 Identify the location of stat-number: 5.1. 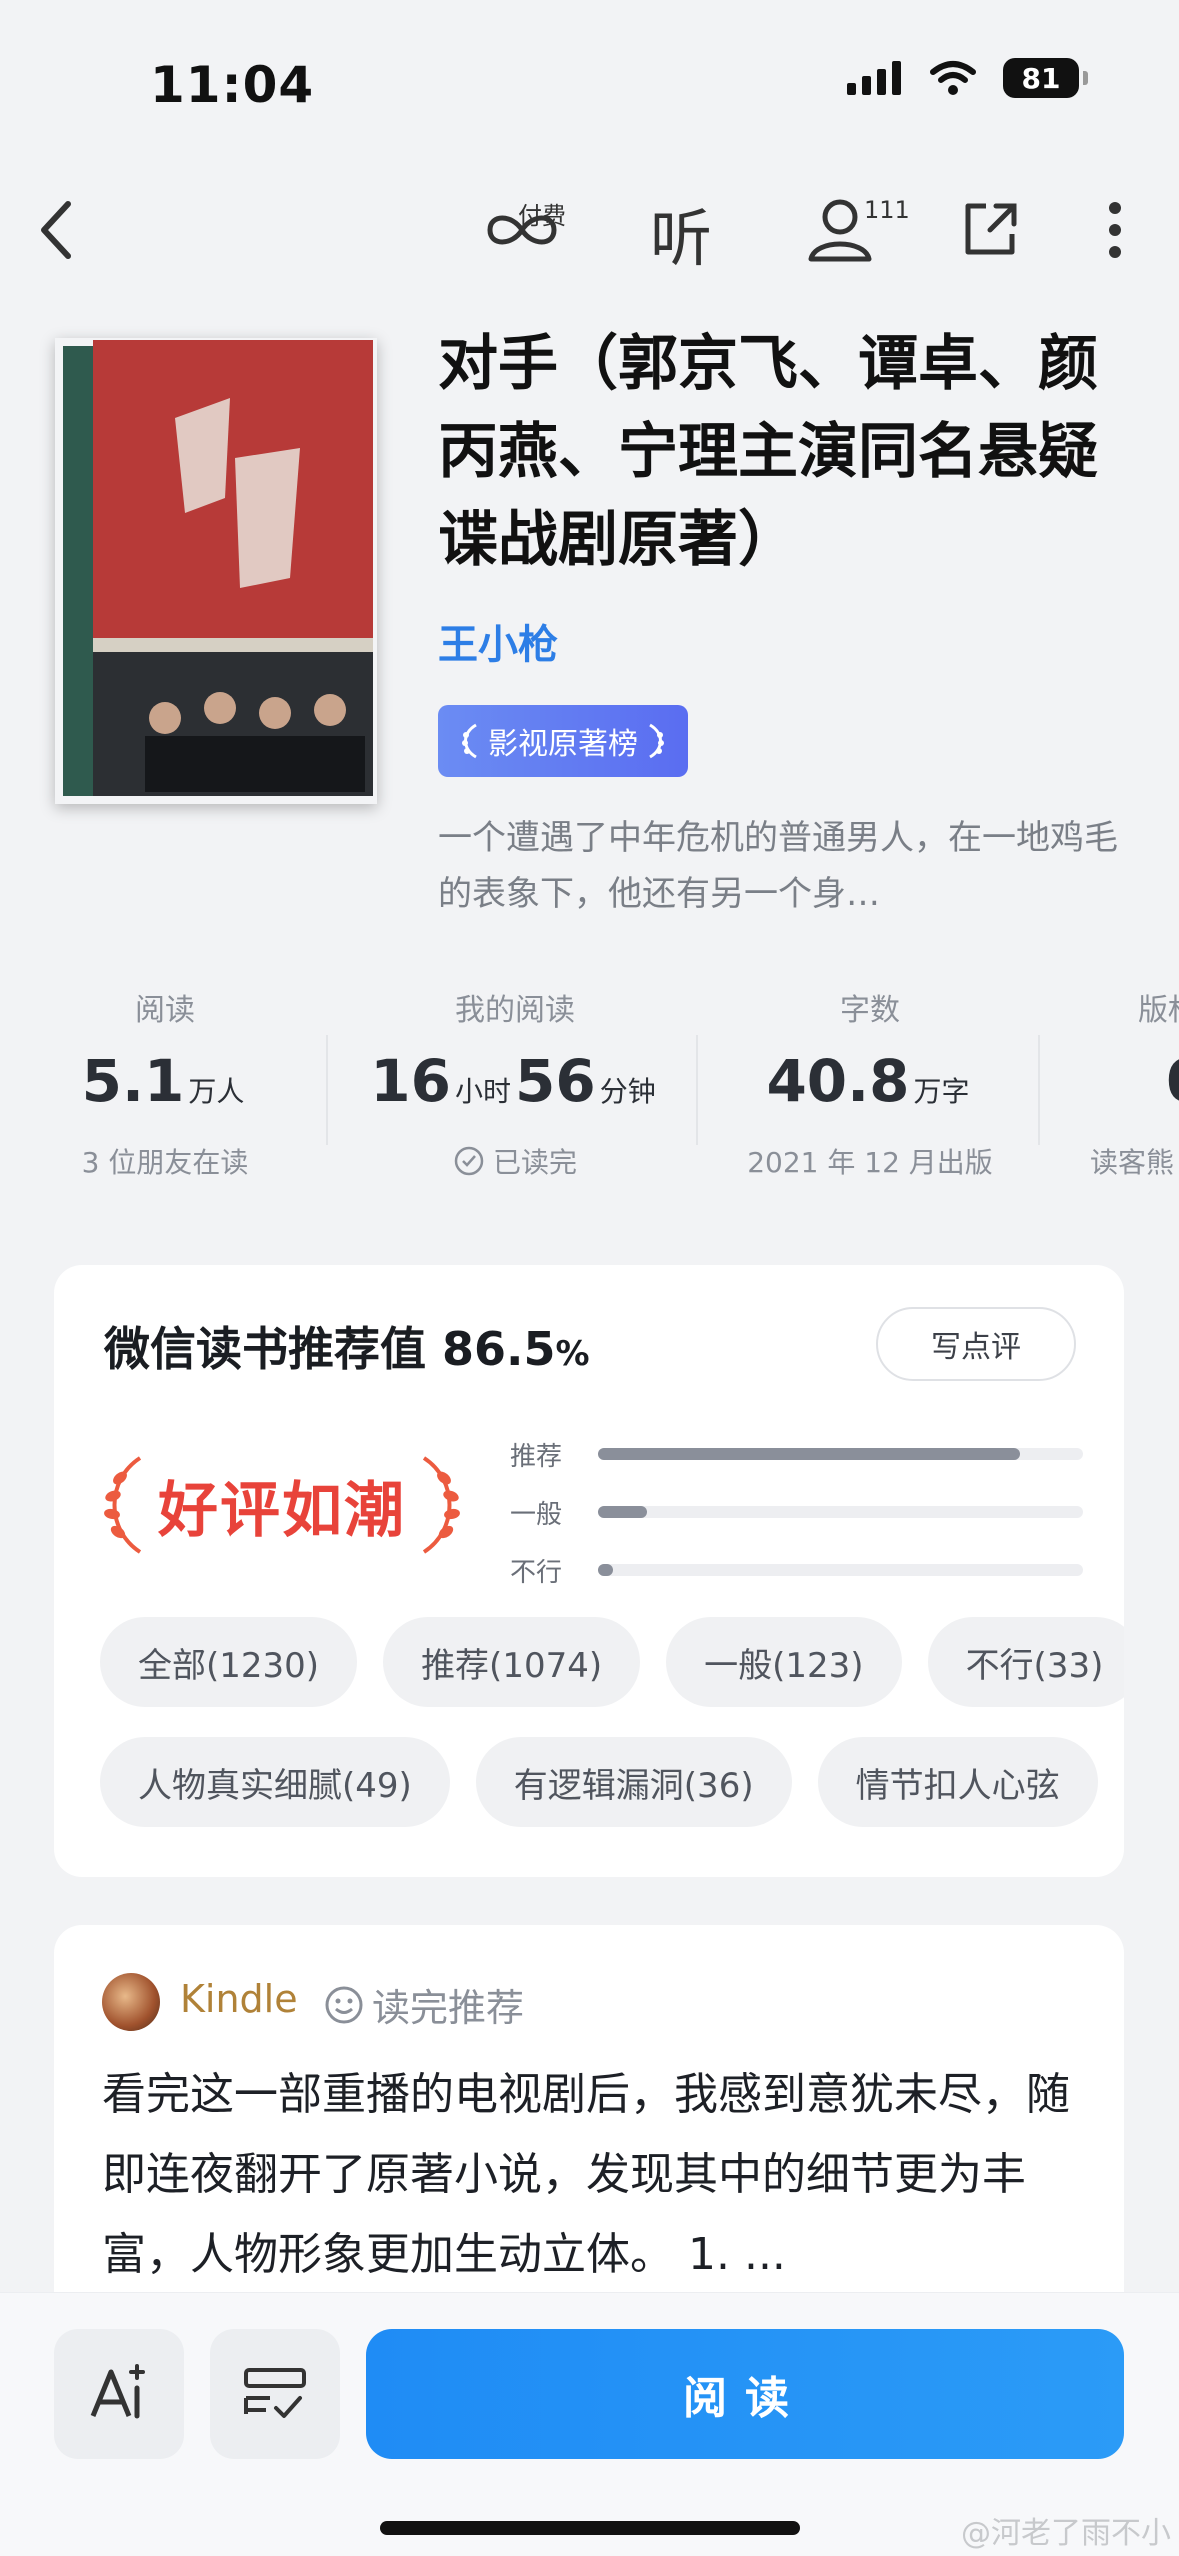
(133, 1081).